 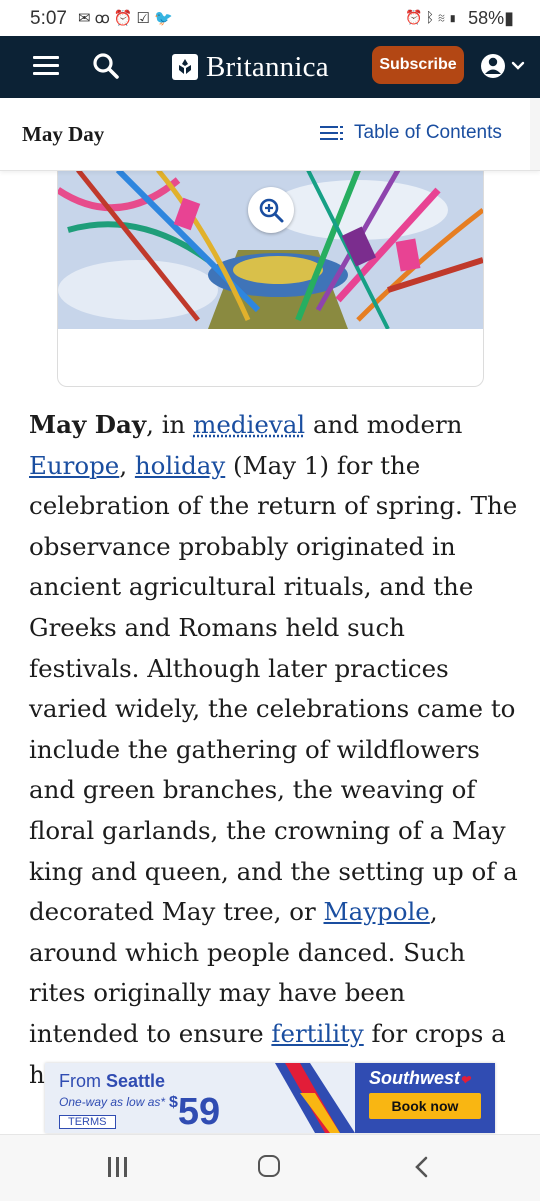 What do you see at coordinates (165, 18) in the screenshot?
I see `twitter-icon: 🐦` at bounding box center [165, 18].